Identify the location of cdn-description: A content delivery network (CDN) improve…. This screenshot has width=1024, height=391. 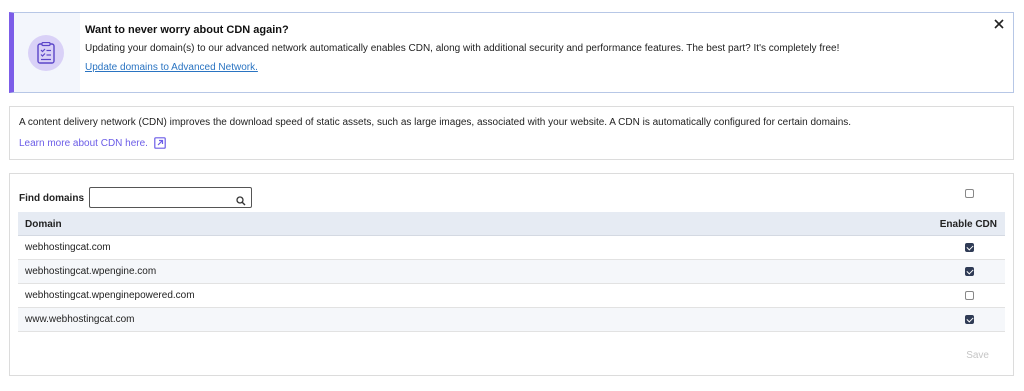
(435, 122).